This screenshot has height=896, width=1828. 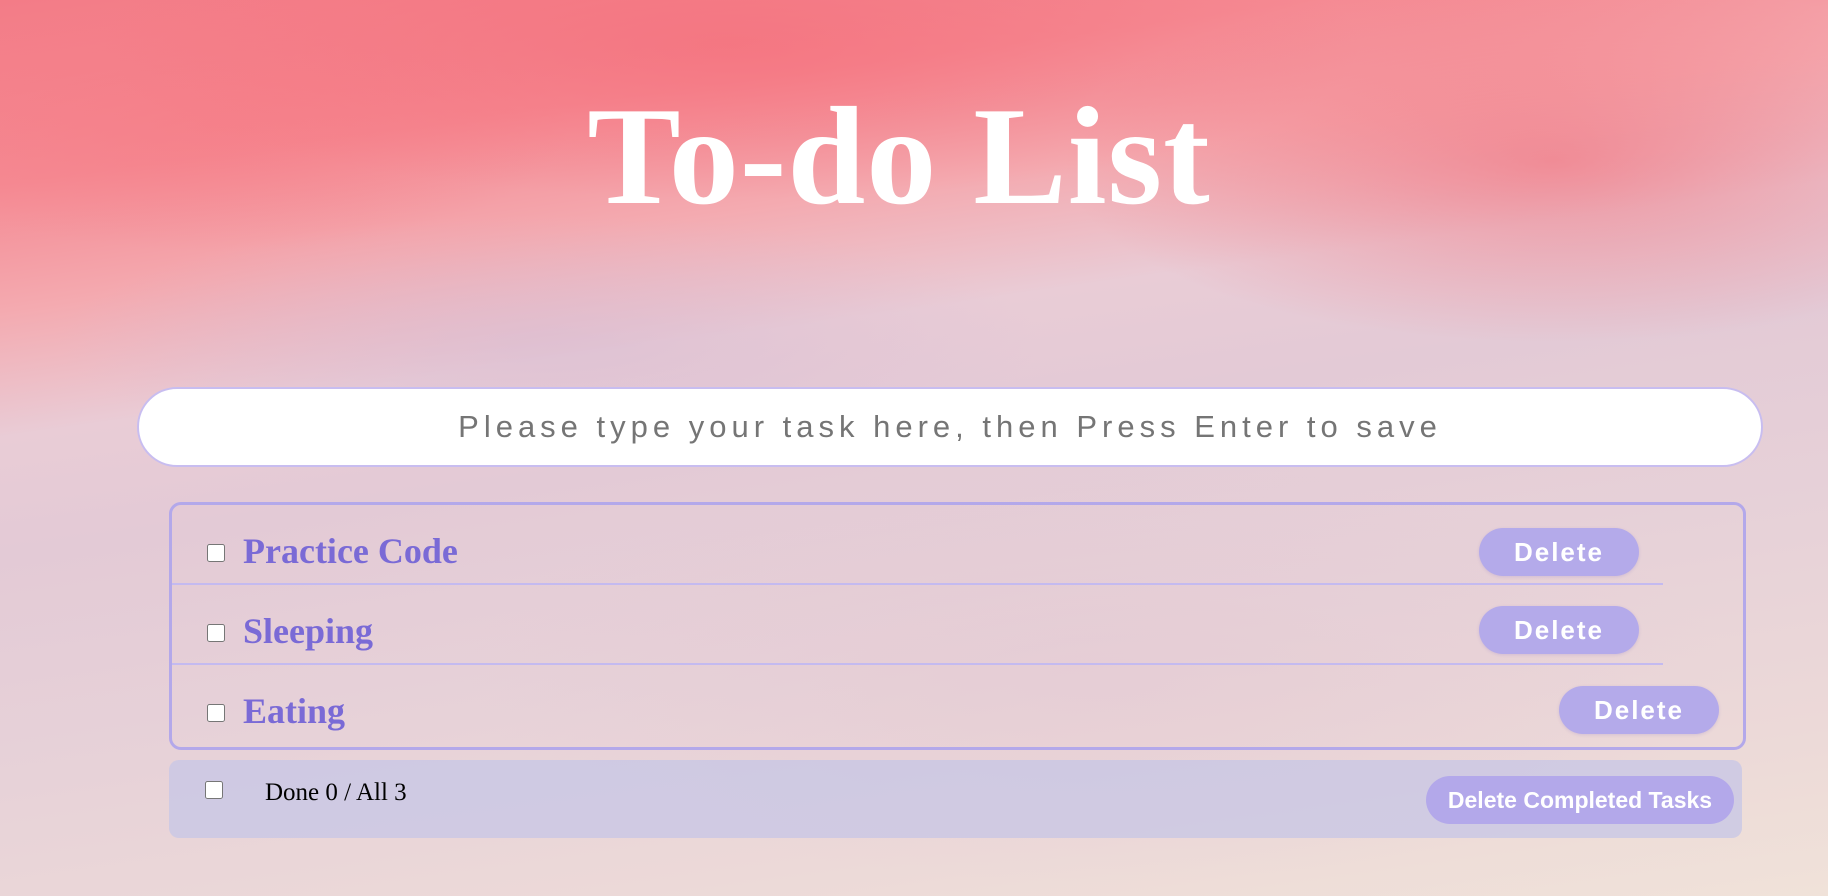 What do you see at coordinates (950, 427) in the screenshot?
I see `task-input` at bounding box center [950, 427].